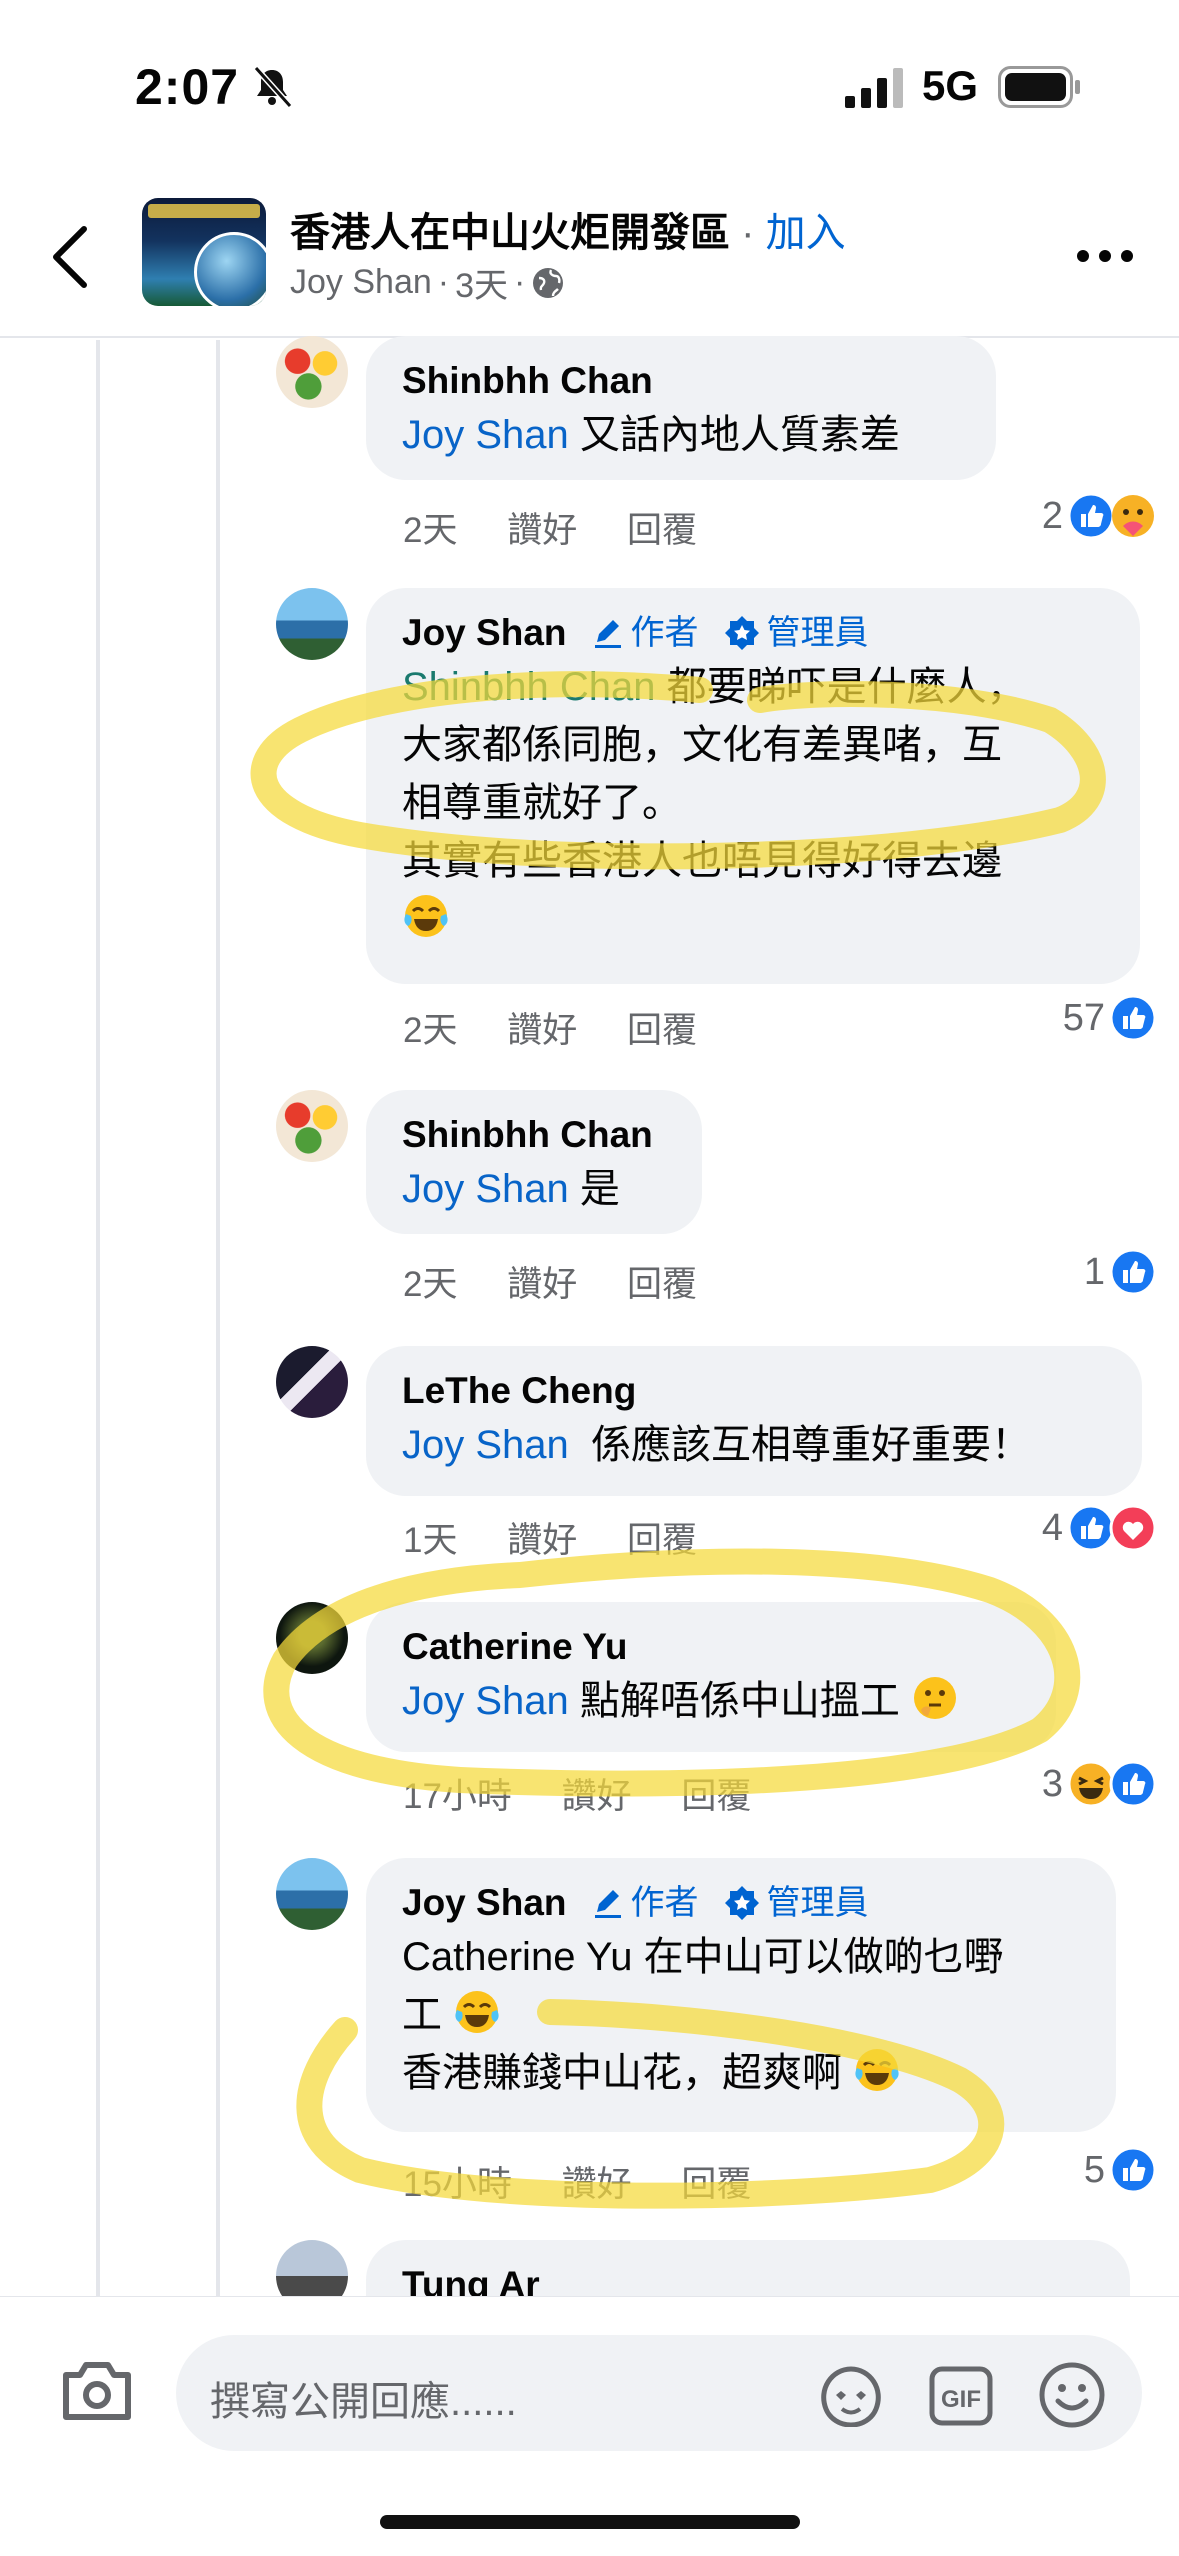 This screenshot has width=1179, height=2556. What do you see at coordinates (542, 803) in the screenshot?
I see `comment-text-line: 相尊重就好了。` at bounding box center [542, 803].